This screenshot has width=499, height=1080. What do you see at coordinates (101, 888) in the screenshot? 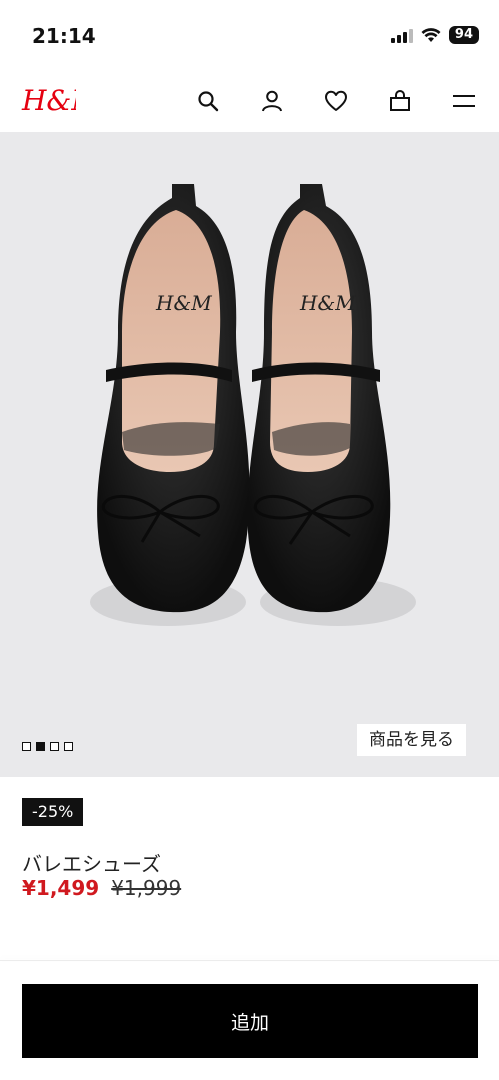
I see `price-row: ¥1,499 ¥1,999` at bounding box center [101, 888].